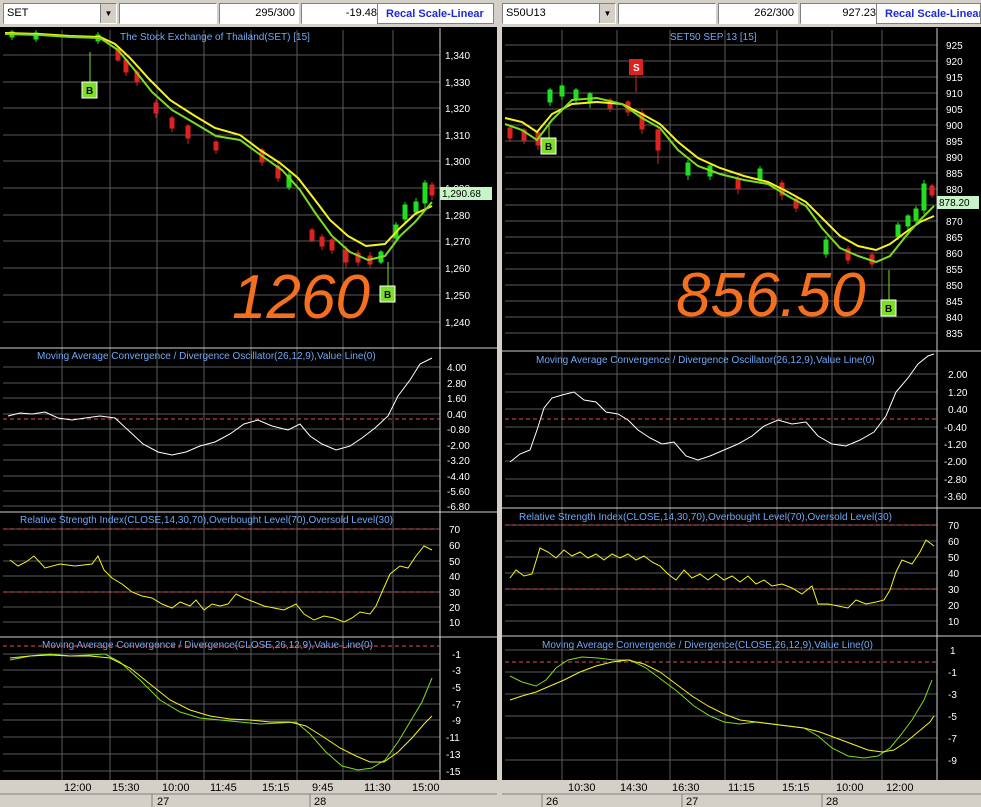 The image size is (981, 807). I want to click on svg-text: 11:15, so click(741, 788).